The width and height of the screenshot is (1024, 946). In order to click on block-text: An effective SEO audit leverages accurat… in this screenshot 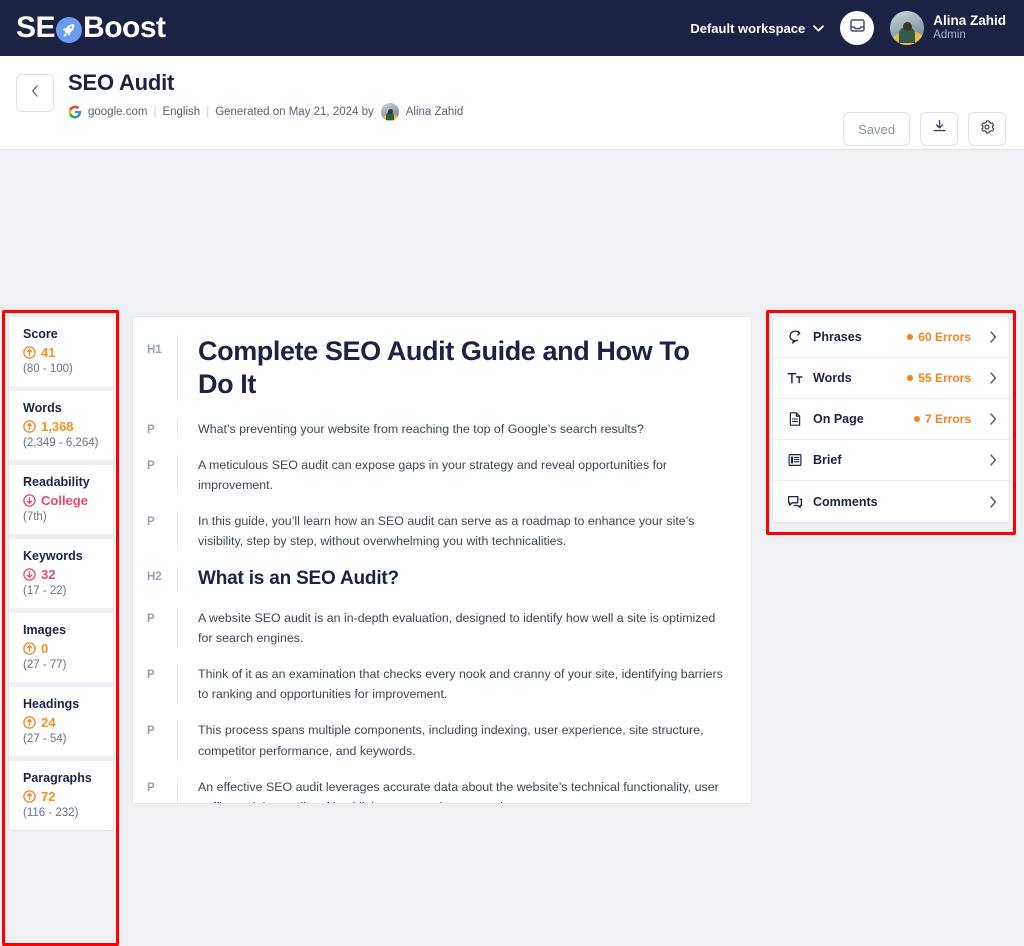, I will do `click(458, 791)`.